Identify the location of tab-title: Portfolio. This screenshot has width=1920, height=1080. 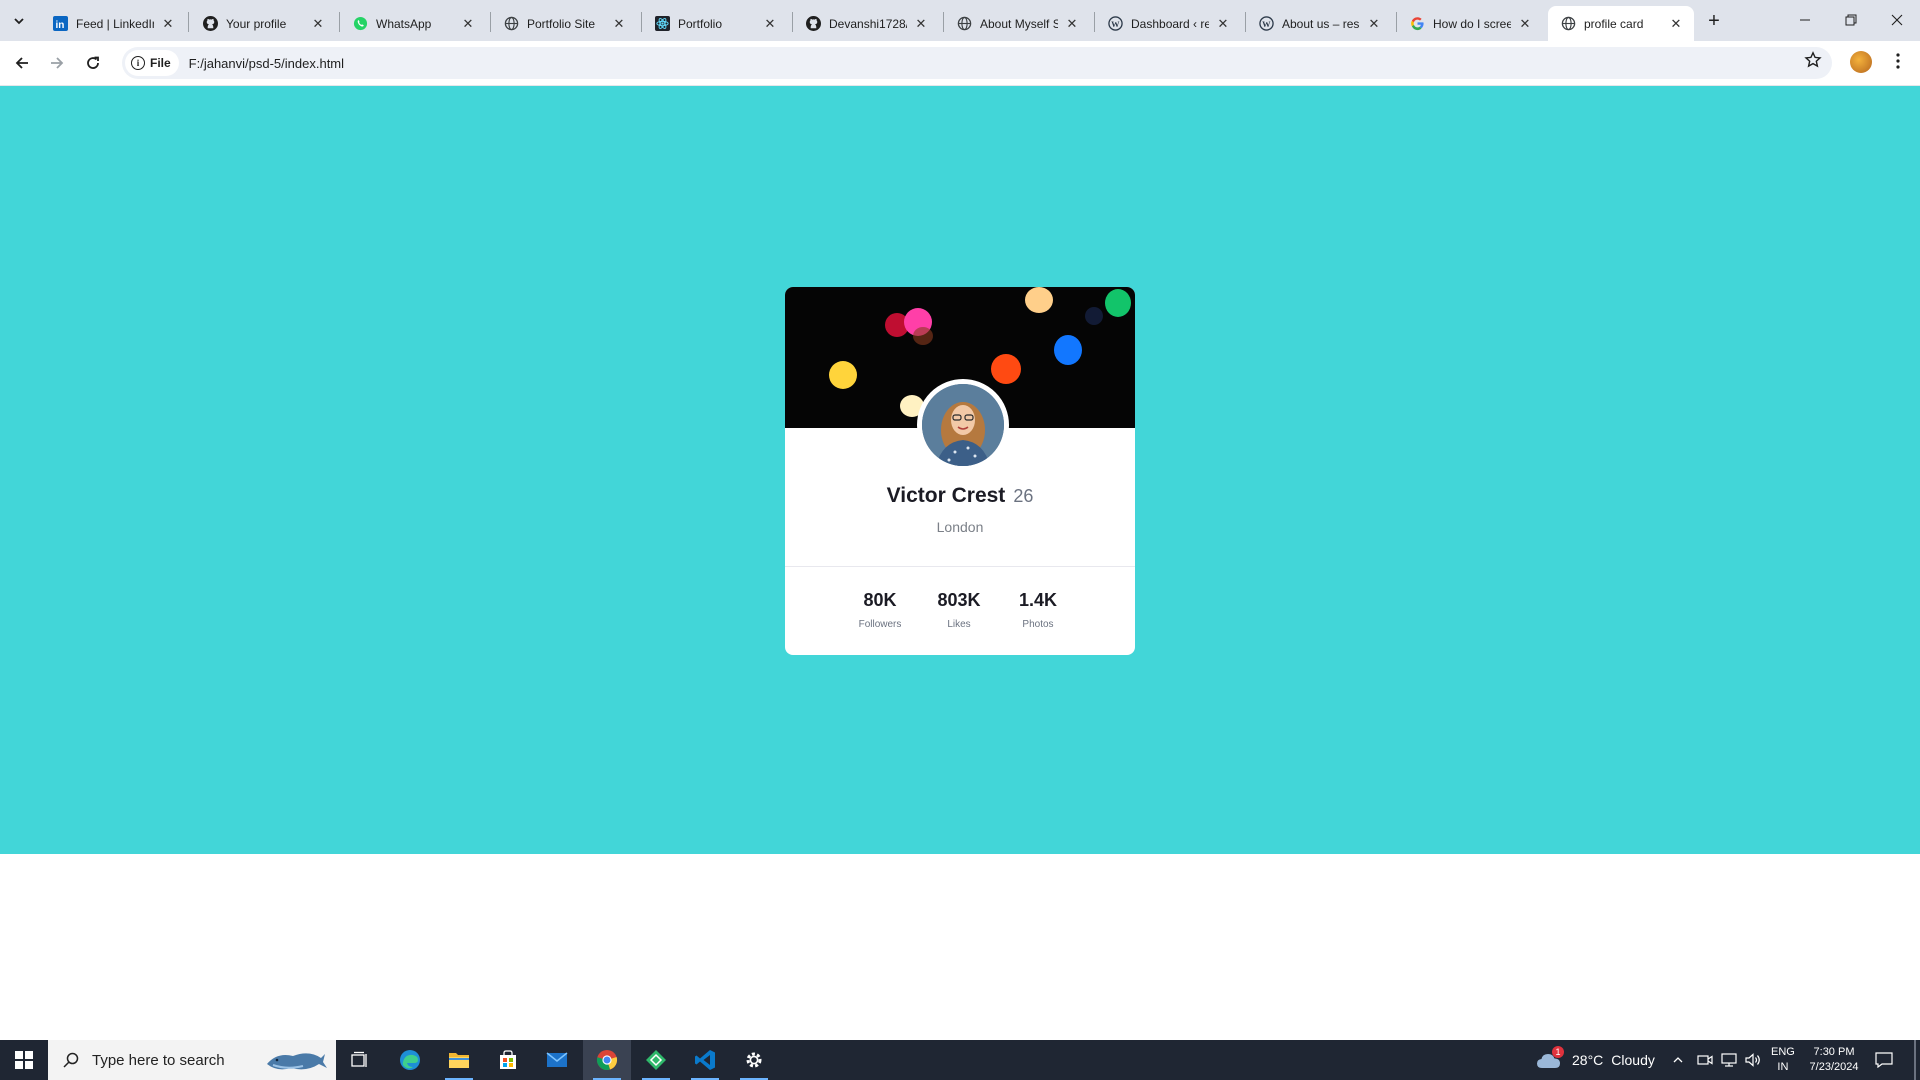
(700, 23).